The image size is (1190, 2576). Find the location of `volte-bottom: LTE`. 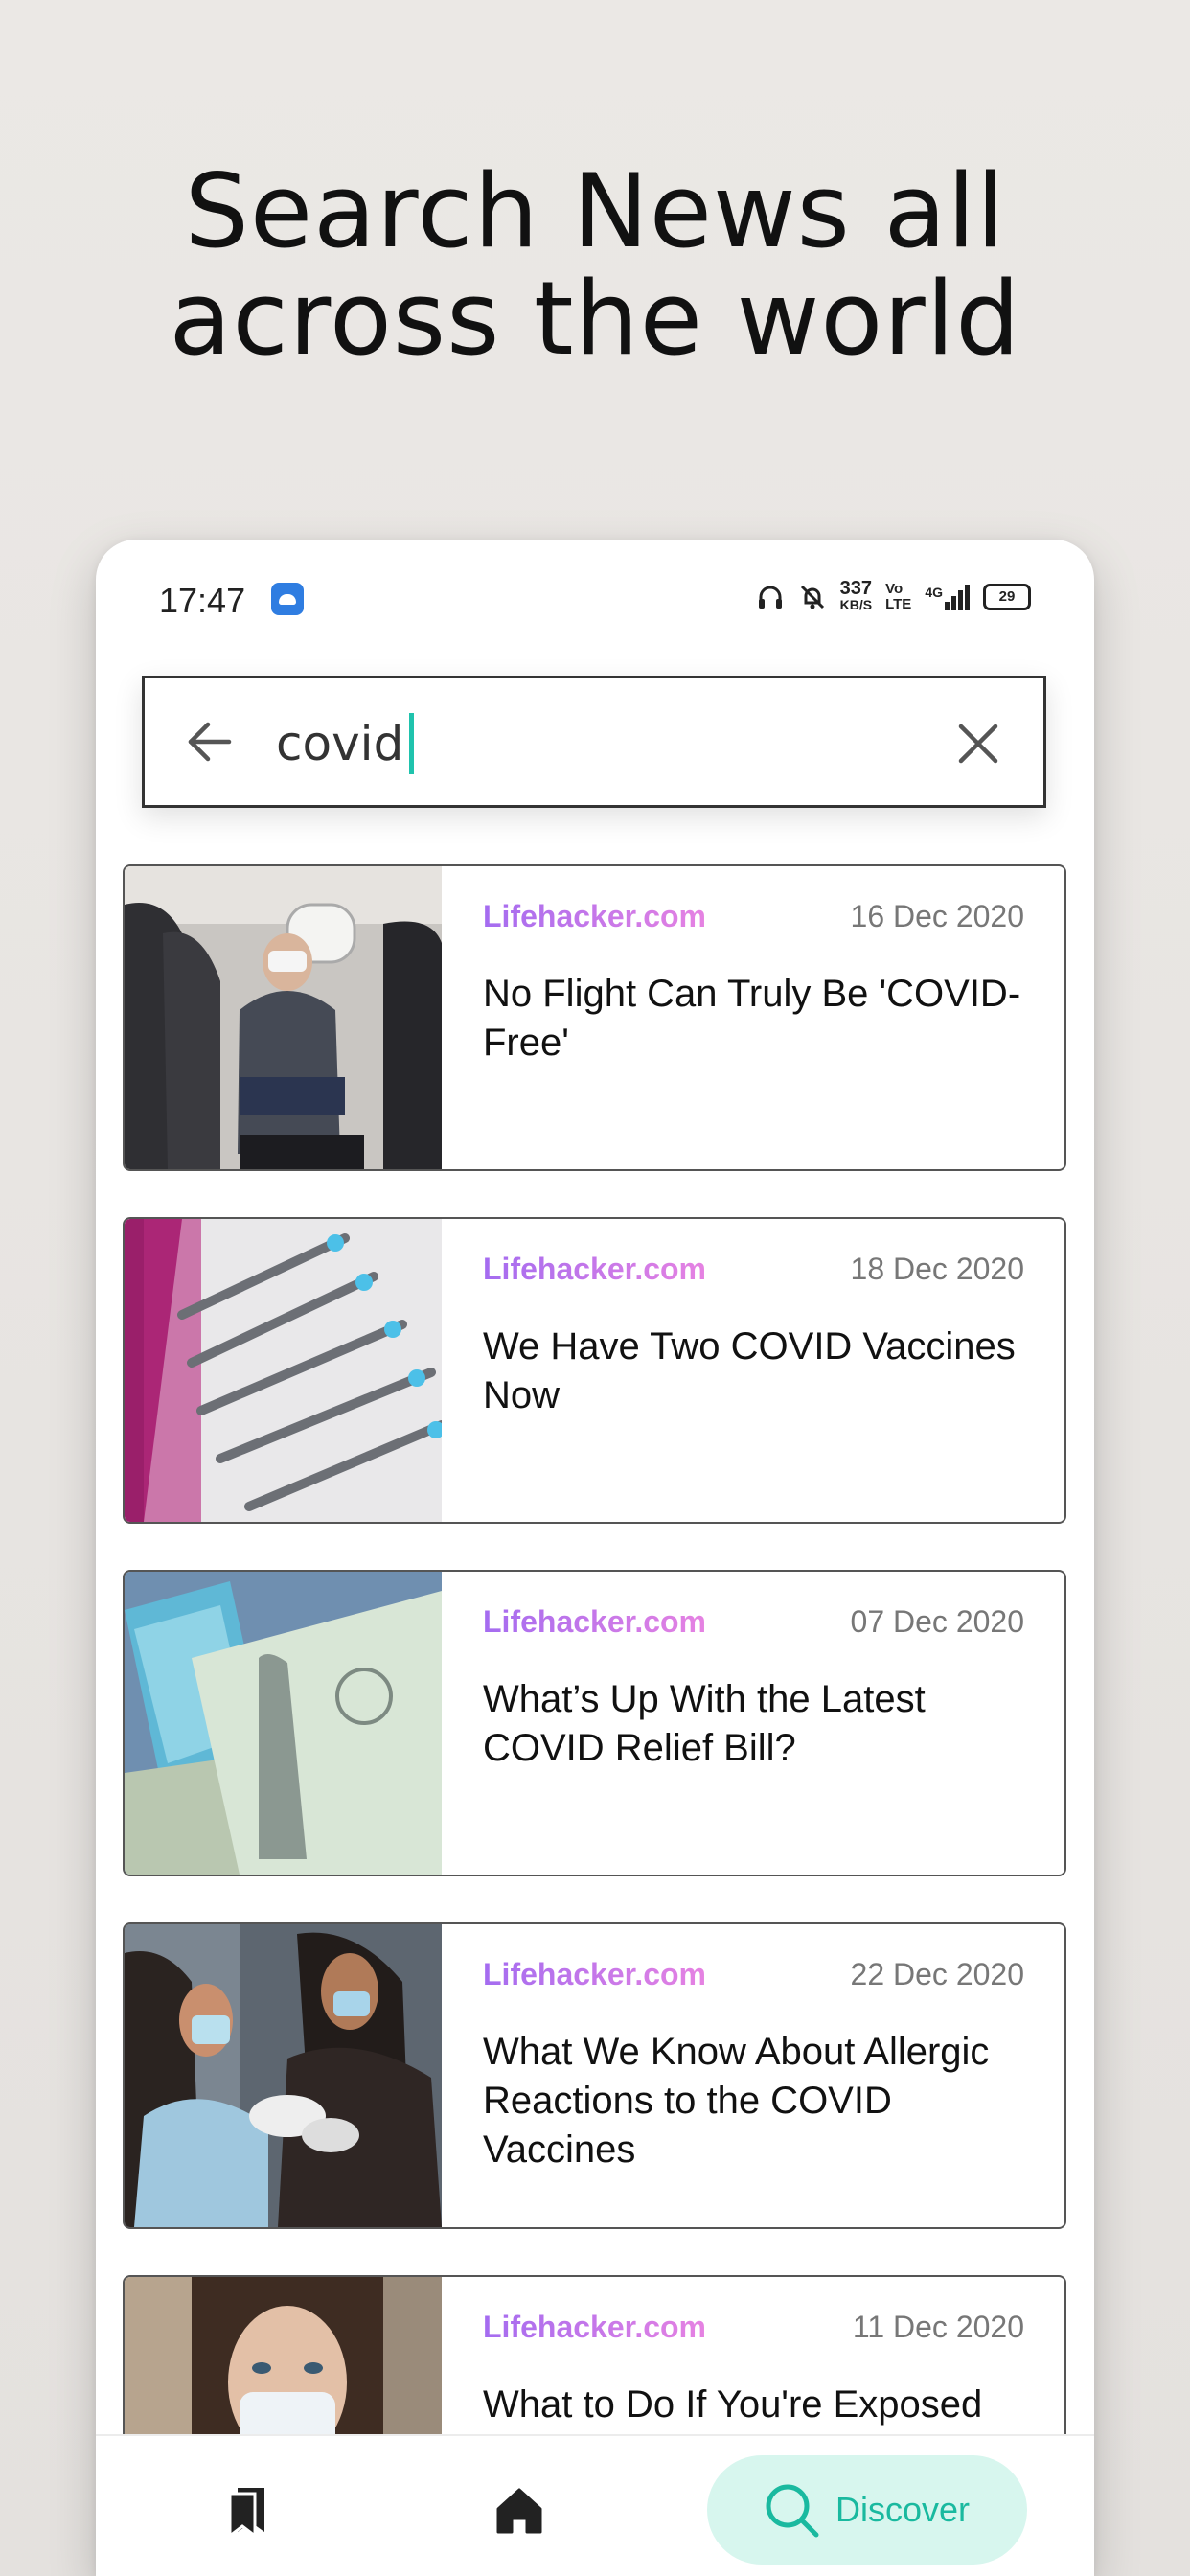

volte-bottom: LTE is located at coordinates (899, 604).